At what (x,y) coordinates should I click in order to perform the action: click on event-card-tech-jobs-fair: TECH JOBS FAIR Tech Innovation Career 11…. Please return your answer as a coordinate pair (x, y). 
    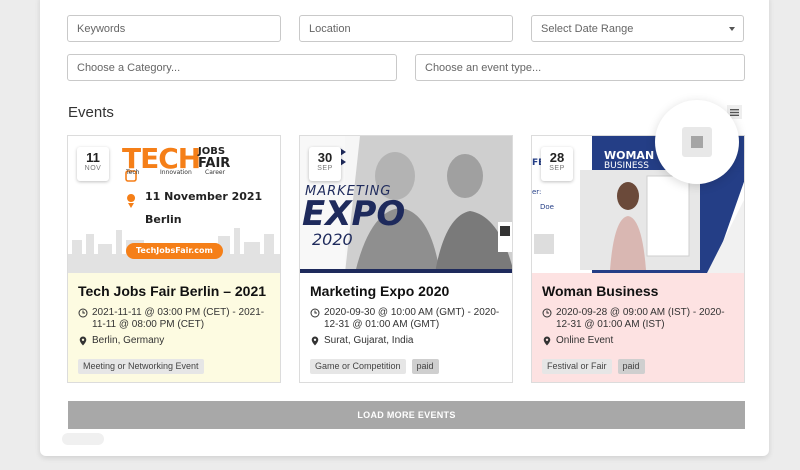
    Looking at the image, I should click on (174, 259).